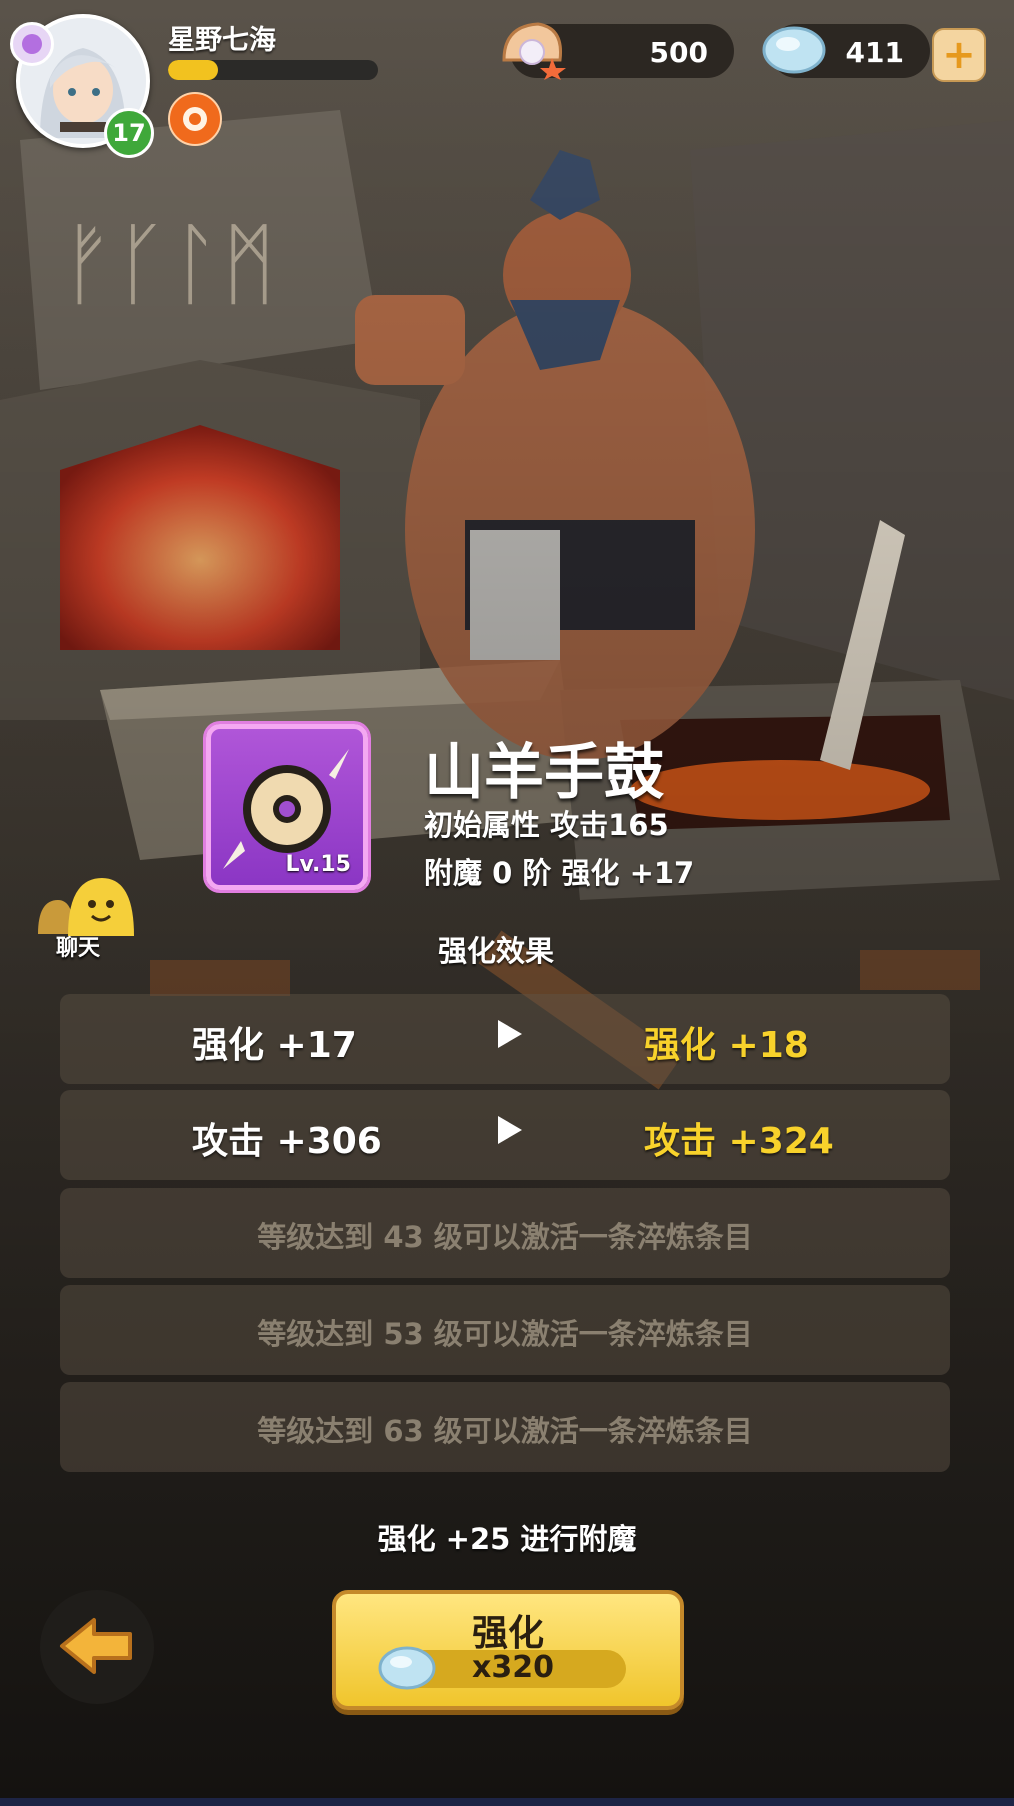  I want to click on add-currency-button: +, so click(959, 55).